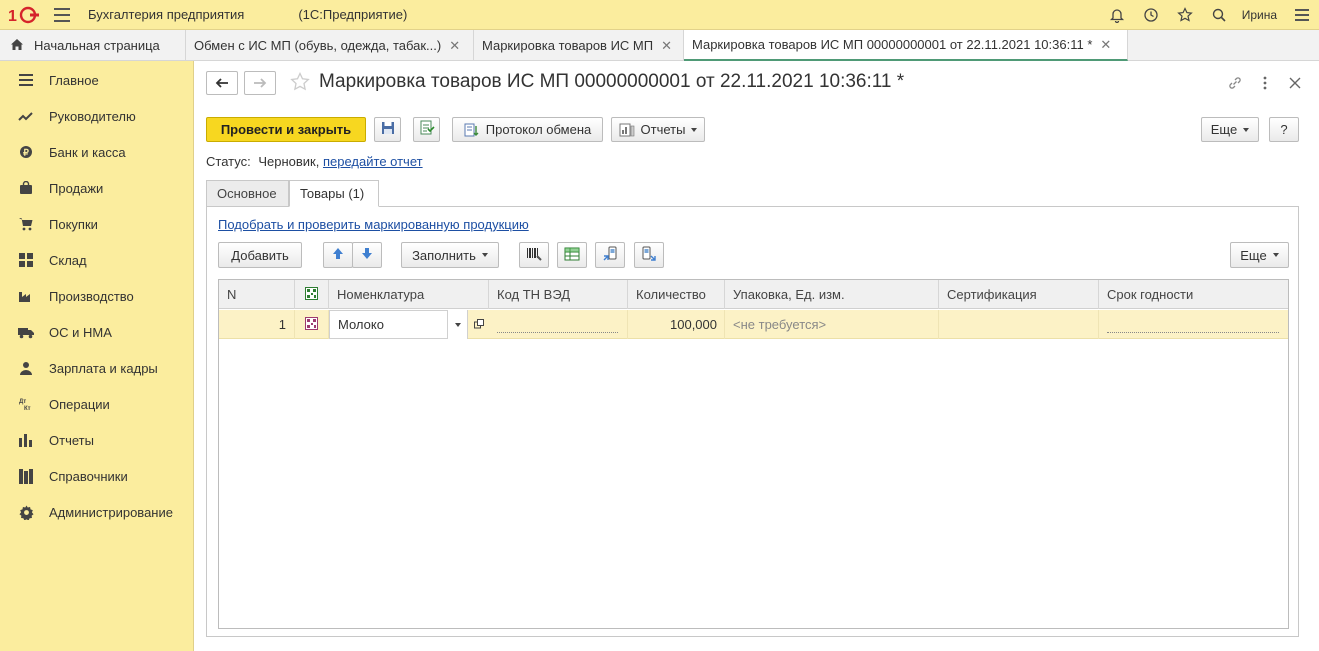 The width and height of the screenshot is (1319, 651). I want to click on bell-icon, so click(1117, 15).